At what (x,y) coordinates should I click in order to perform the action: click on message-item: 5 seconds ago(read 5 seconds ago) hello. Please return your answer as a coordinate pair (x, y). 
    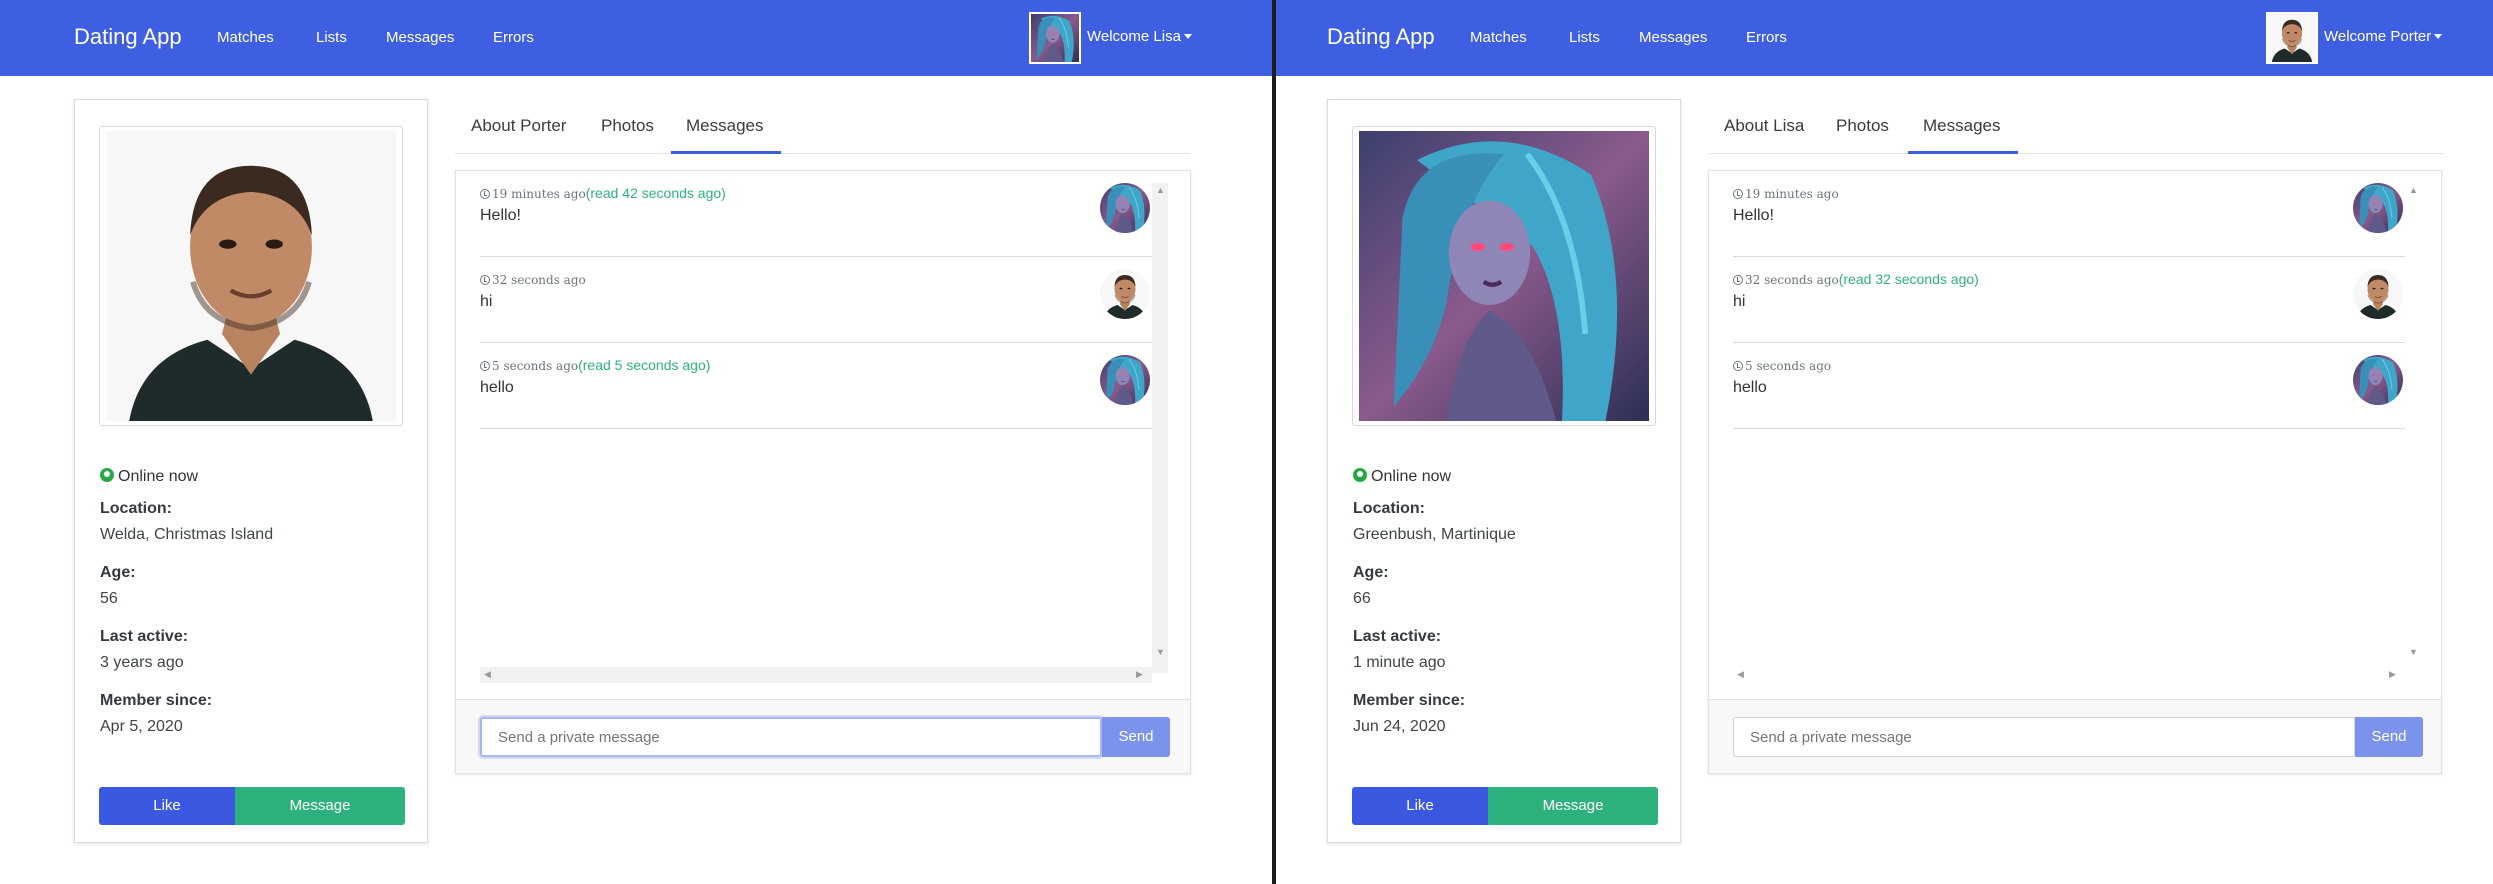
    Looking at the image, I should click on (816, 386).